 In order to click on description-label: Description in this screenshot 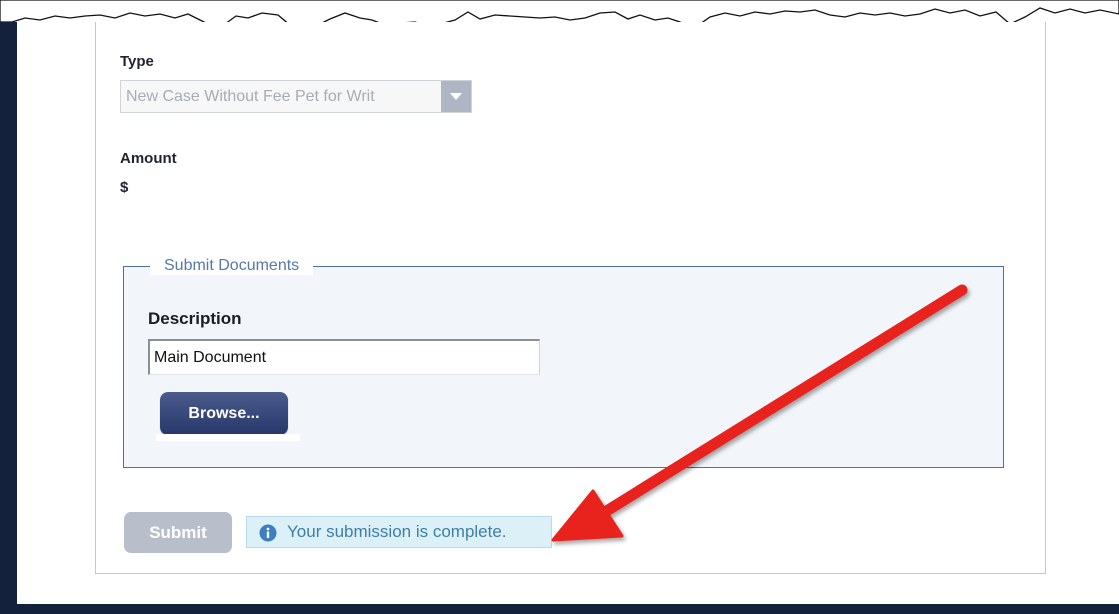, I will do `click(195, 318)`.